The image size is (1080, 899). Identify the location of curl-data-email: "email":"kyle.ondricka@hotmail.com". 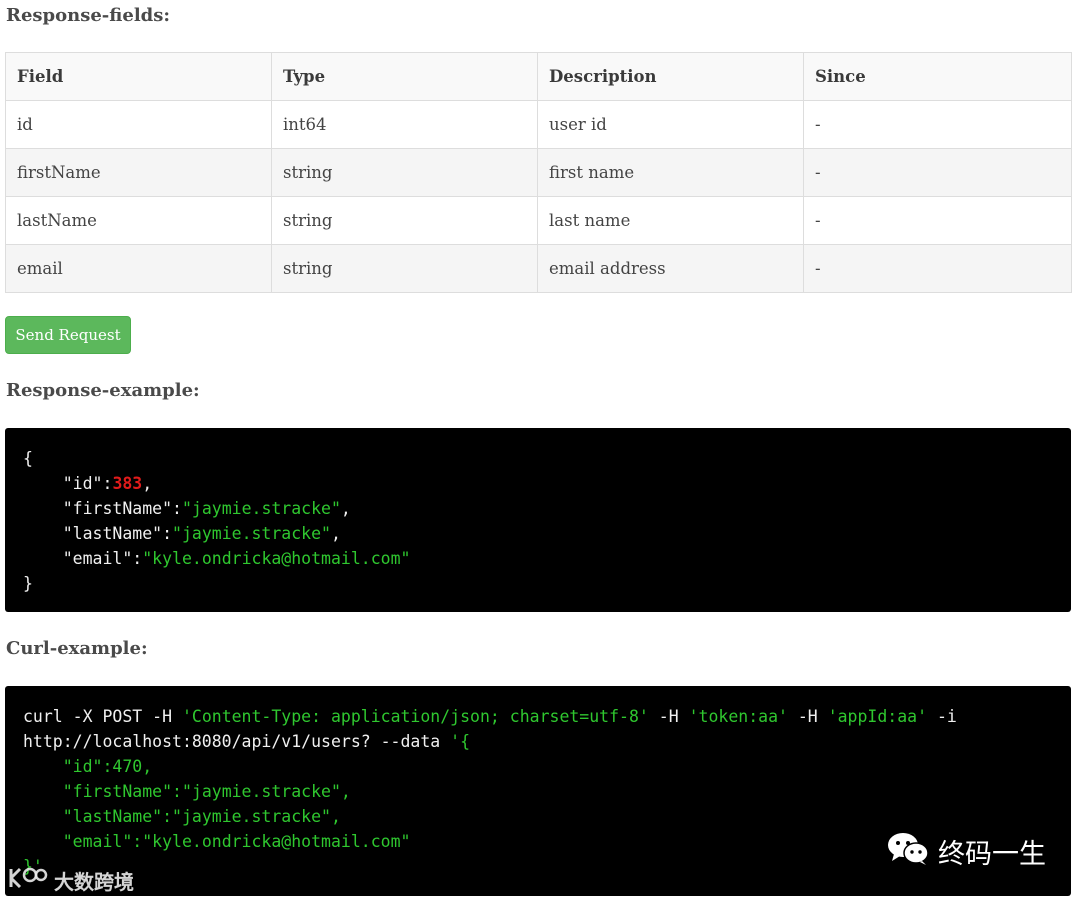
(236, 841).